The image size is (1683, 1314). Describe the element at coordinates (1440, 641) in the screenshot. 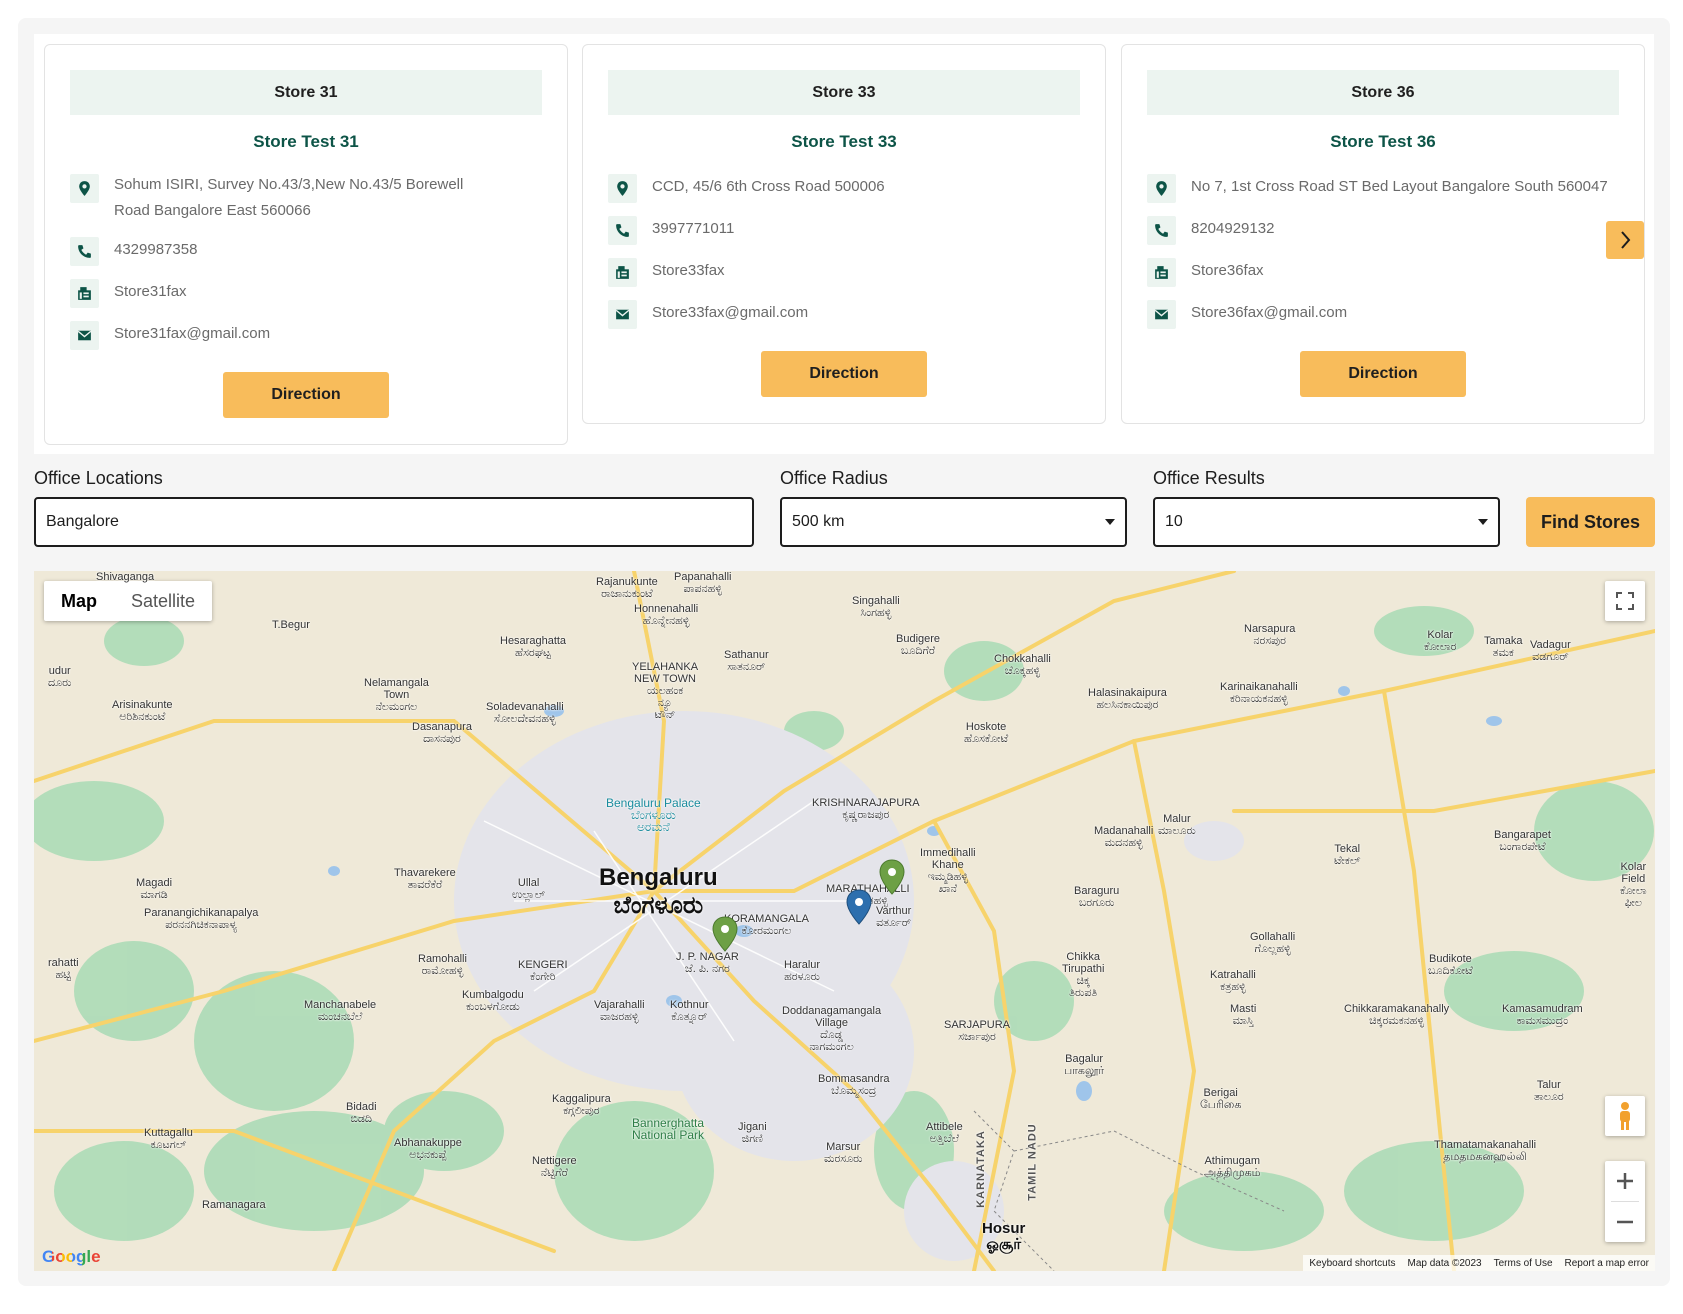

I see `map-label-kolar: Kolar ಕೋಲಾರ` at that location.